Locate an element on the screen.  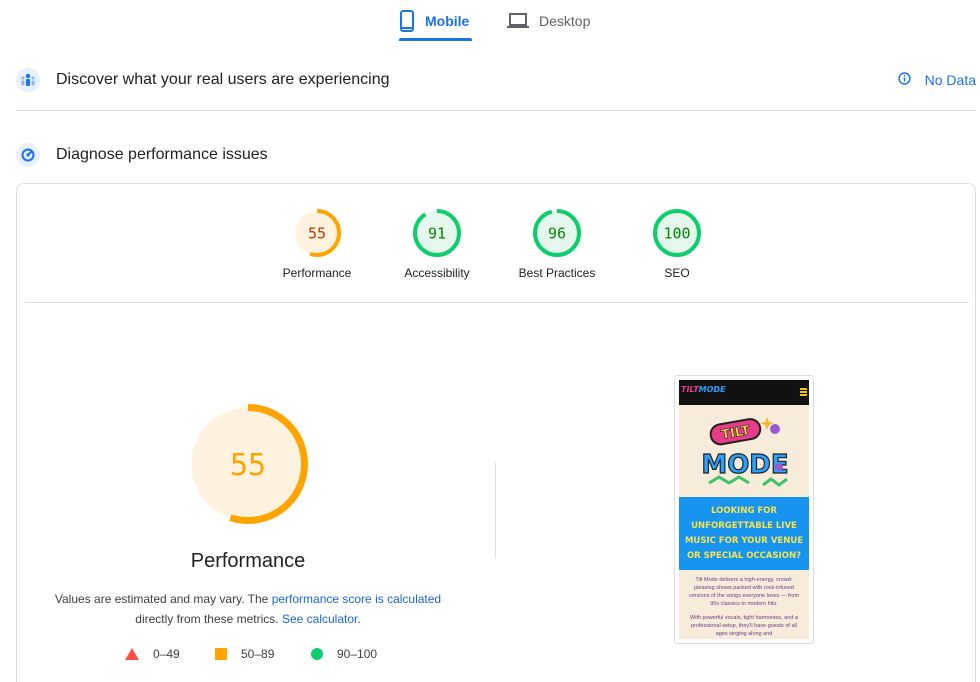
tab-mobile: Mobile is located at coordinates (436, 21).